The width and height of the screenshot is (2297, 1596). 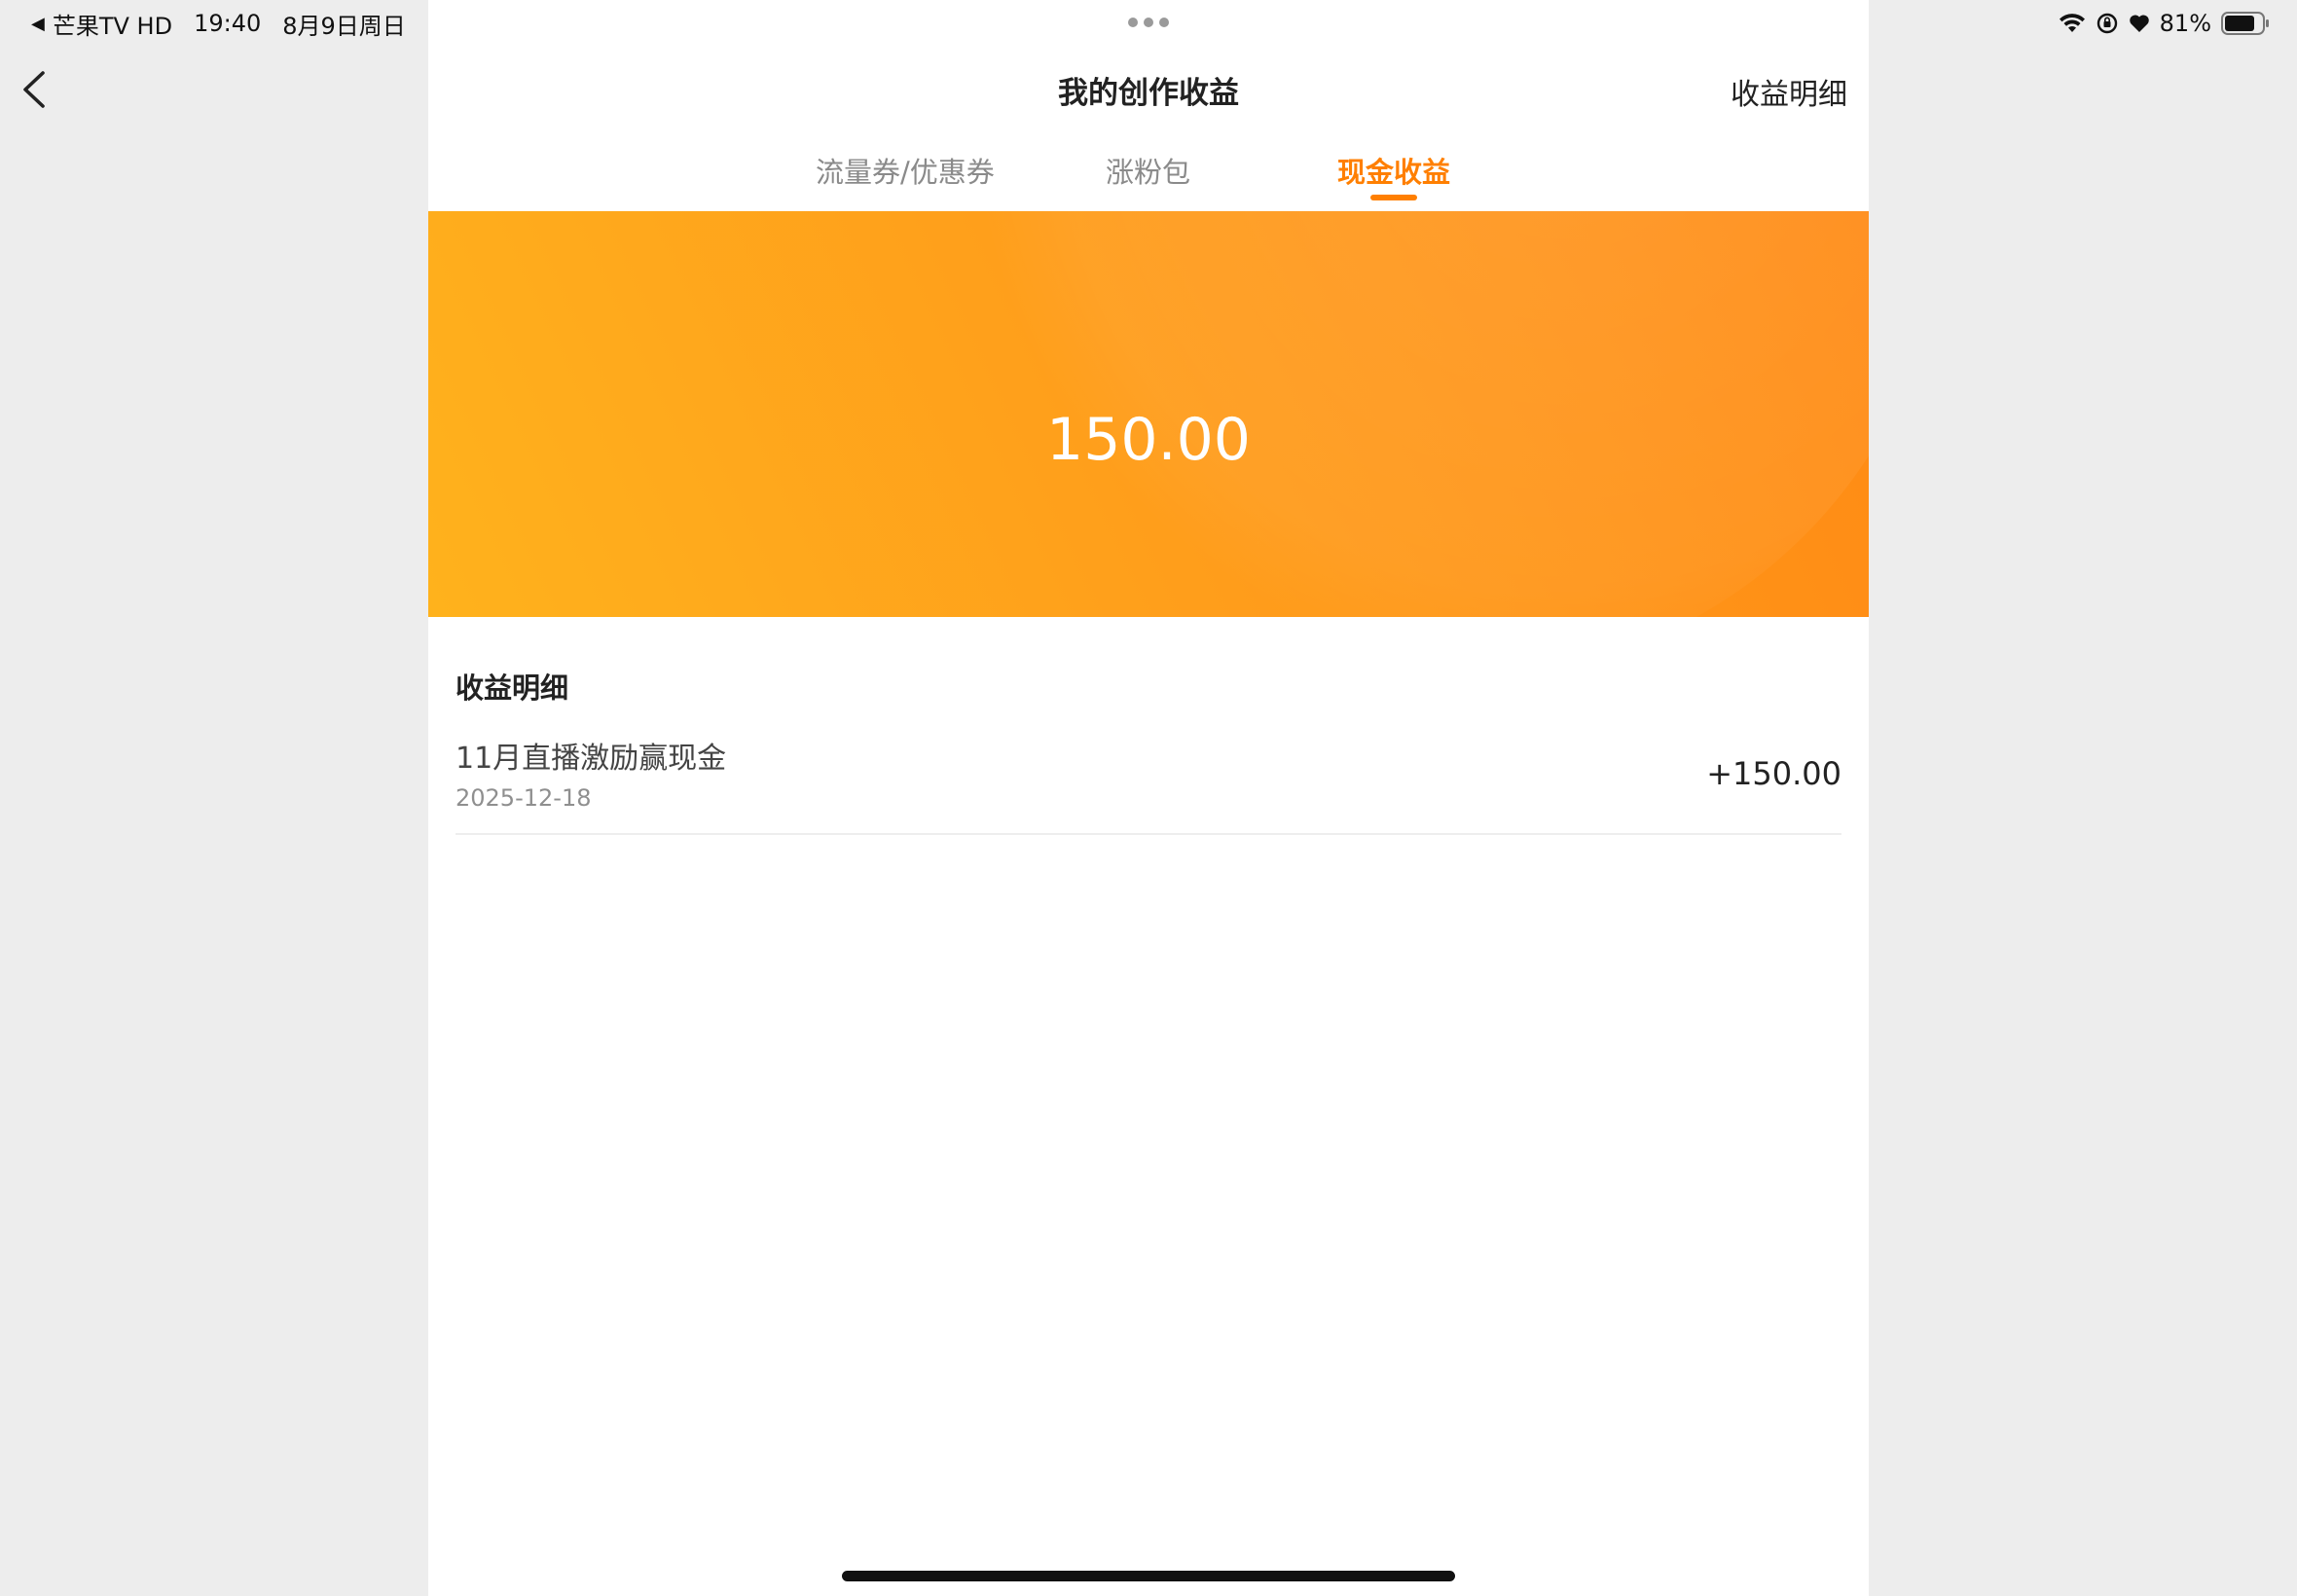 What do you see at coordinates (1393, 197) in the screenshot?
I see `active-tab-indicator` at bounding box center [1393, 197].